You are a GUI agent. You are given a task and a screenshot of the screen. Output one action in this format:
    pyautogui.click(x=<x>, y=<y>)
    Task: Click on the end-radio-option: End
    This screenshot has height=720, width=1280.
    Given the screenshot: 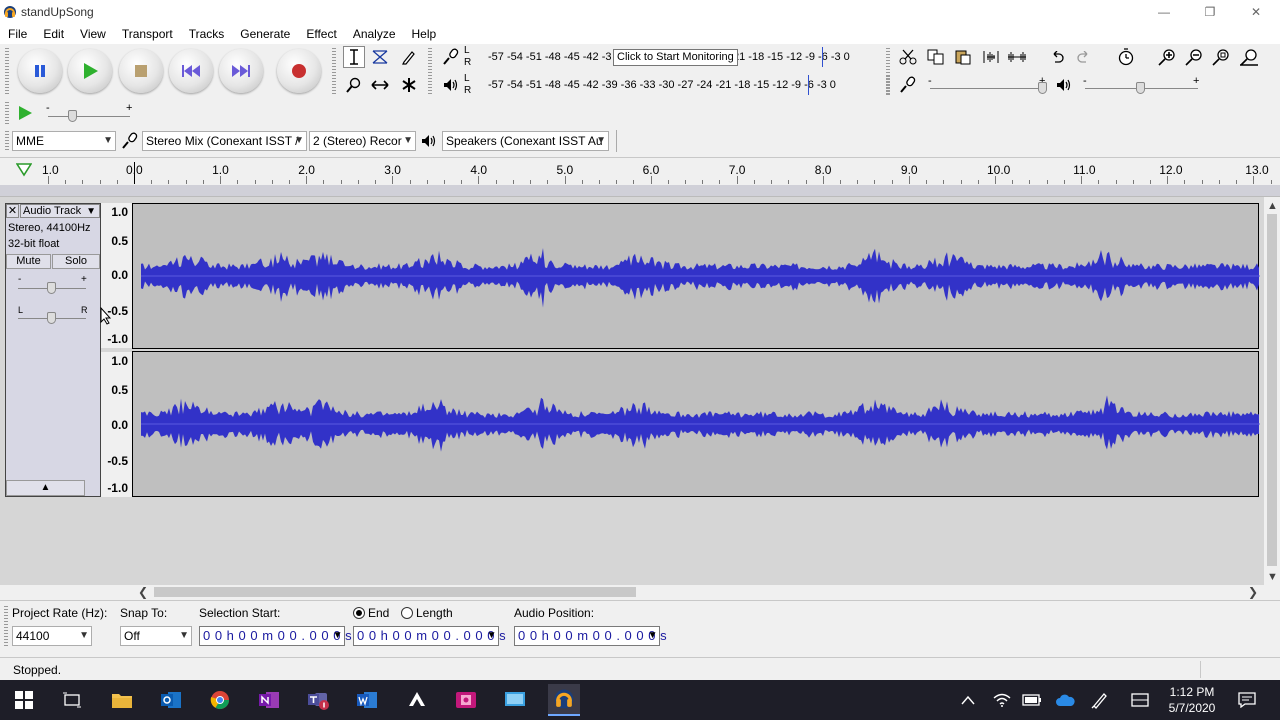 What is the action you would take?
    pyautogui.click(x=371, y=613)
    